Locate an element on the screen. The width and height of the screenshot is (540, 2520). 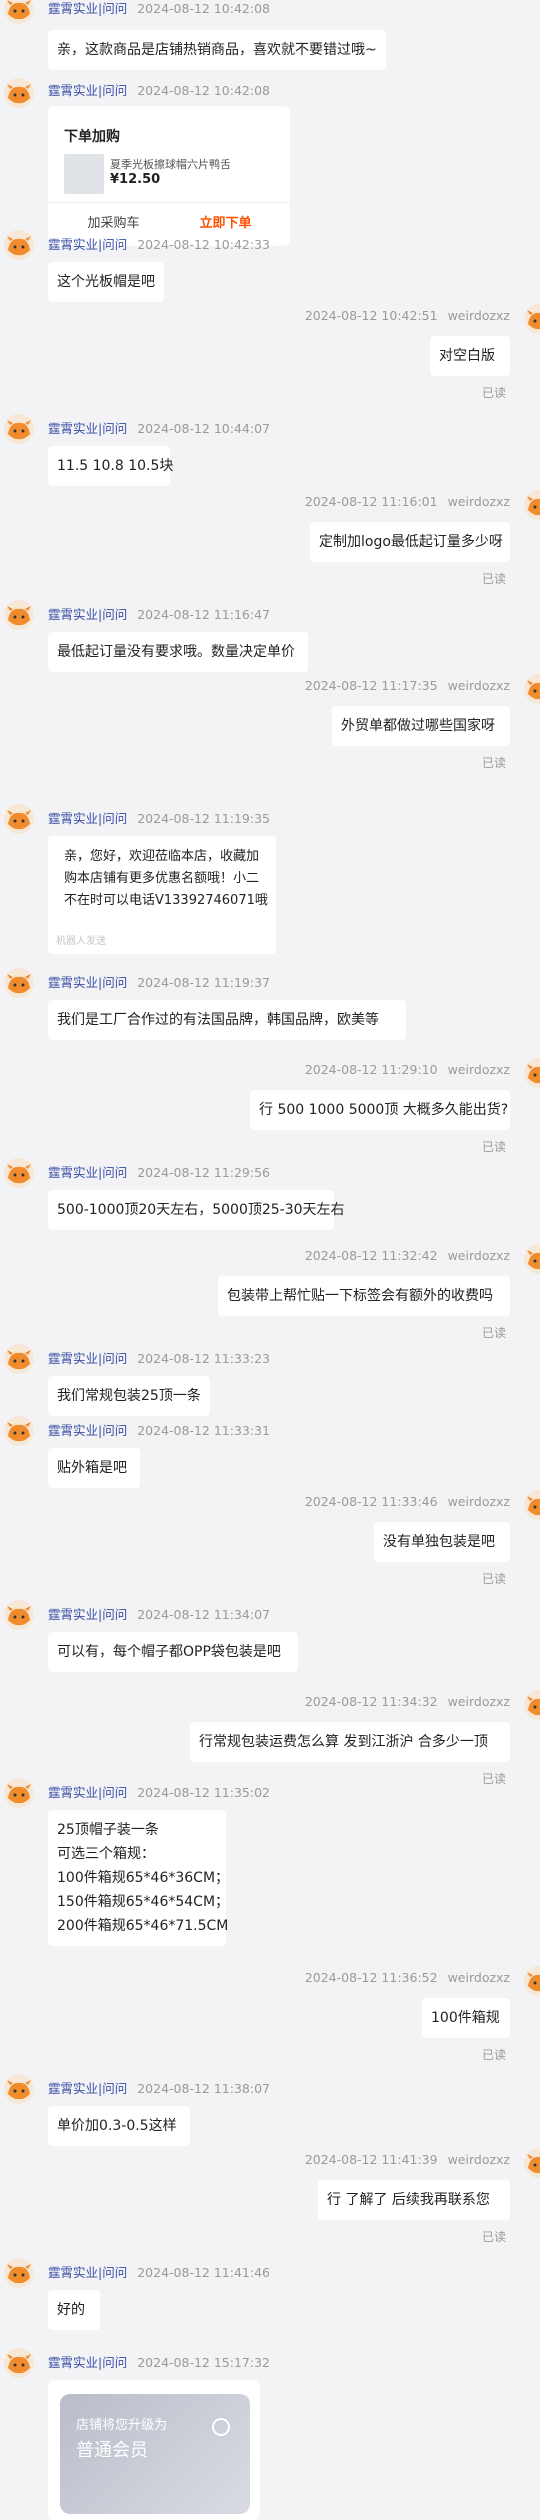
message-line: 100件箱规 is located at coordinates (465, 2018).